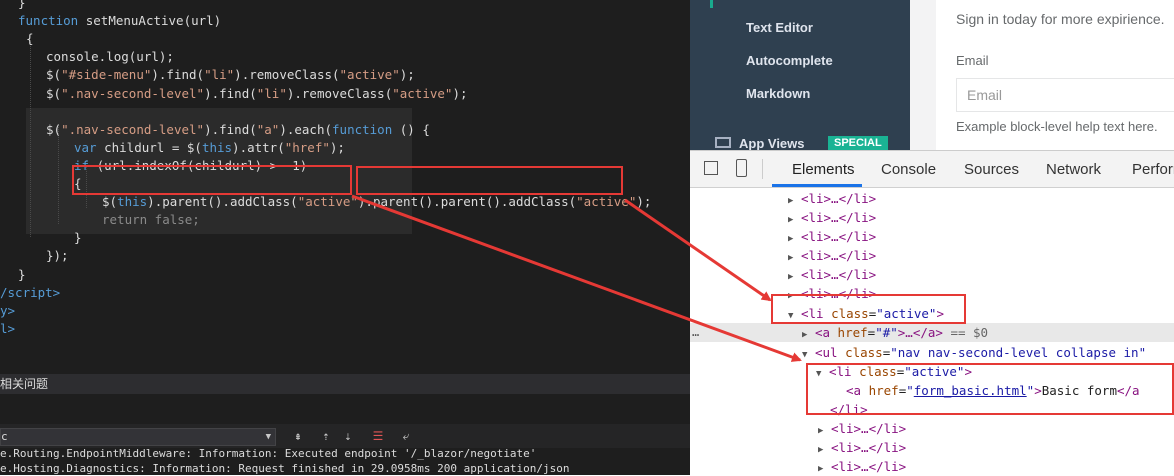  I want to click on arrow-to-inner-li, so click(576, 278).